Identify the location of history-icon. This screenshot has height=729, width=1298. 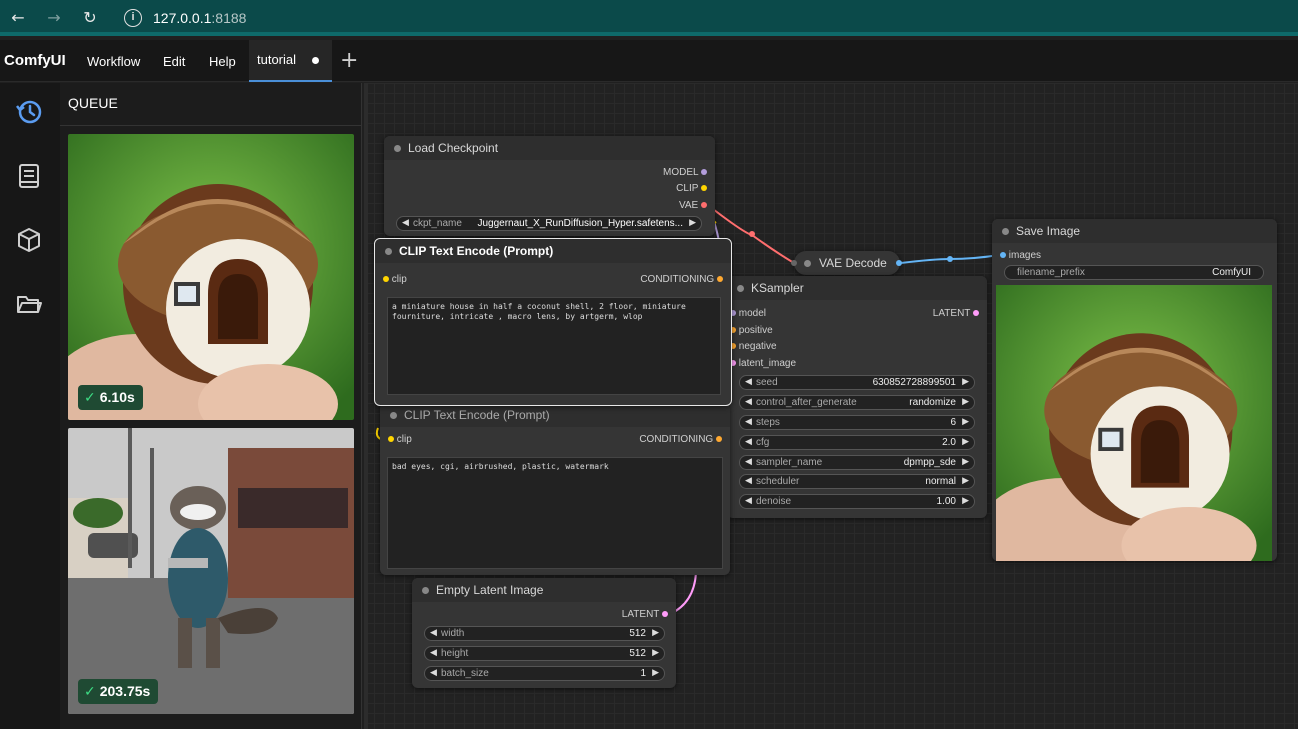
(29, 112).